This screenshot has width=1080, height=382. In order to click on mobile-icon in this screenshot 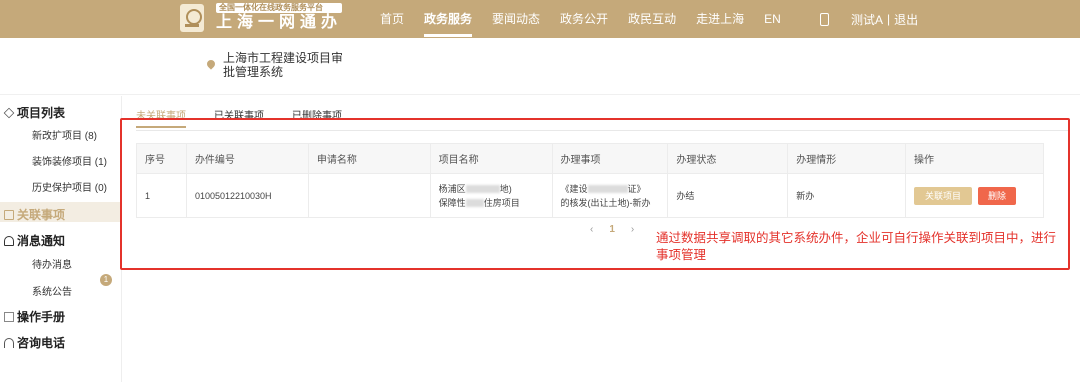, I will do `click(824, 19)`.